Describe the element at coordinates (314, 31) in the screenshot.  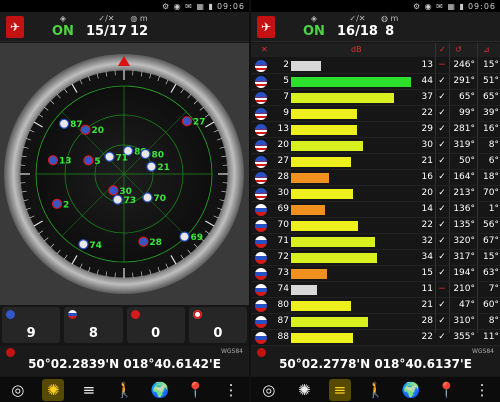
I see `fix-status-value: ON` at that location.